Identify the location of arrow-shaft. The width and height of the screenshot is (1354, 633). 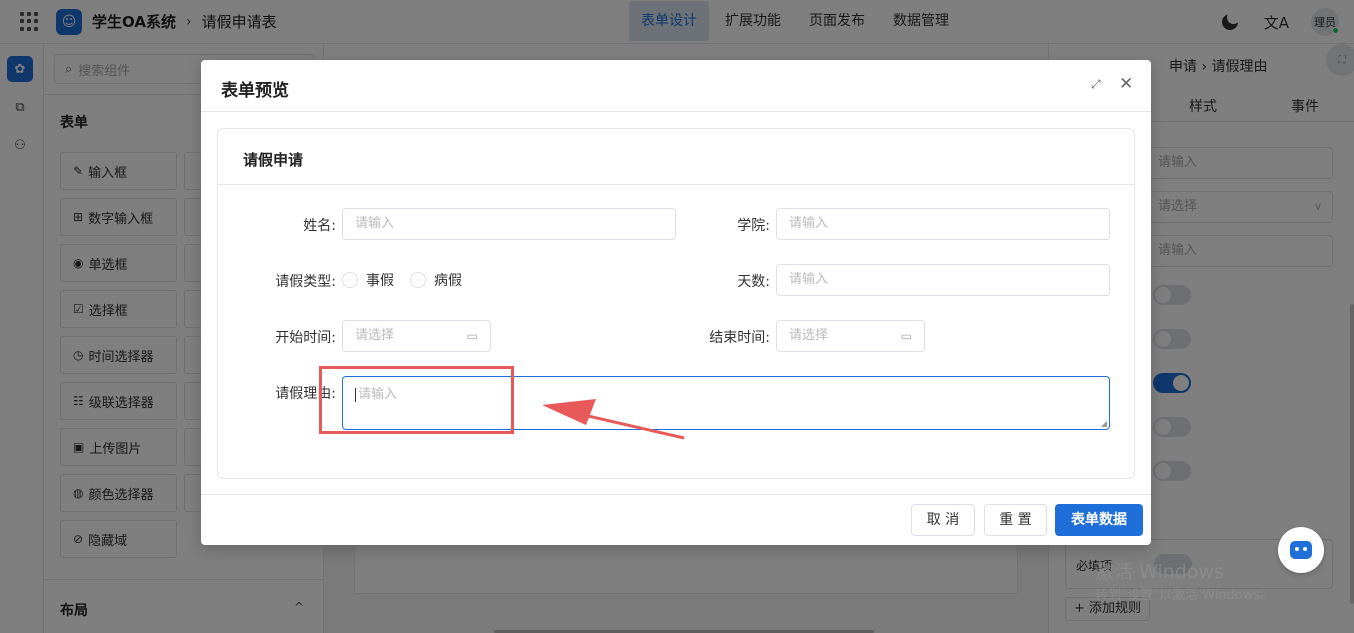
(629, 425).